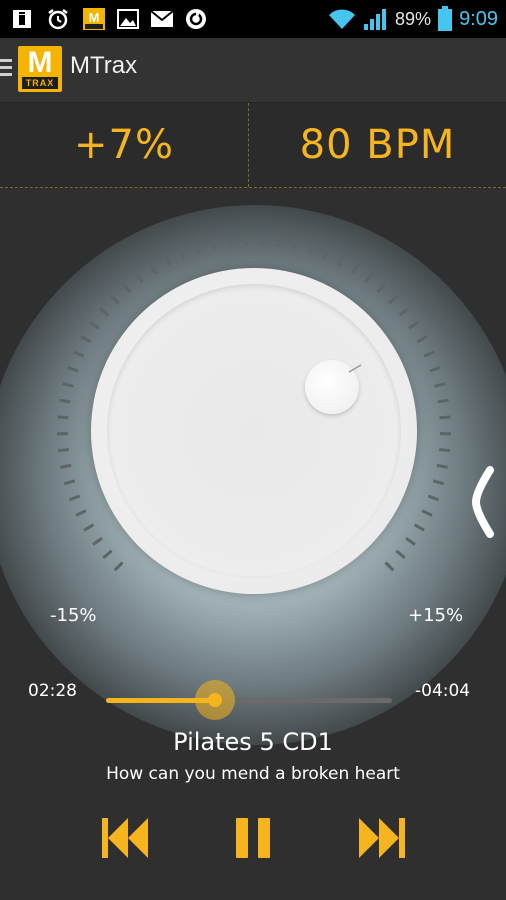 The image size is (506, 900). Describe the element at coordinates (253, 774) in the screenshot. I see `track-subtitle: How can you mend a broken heart` at that location.